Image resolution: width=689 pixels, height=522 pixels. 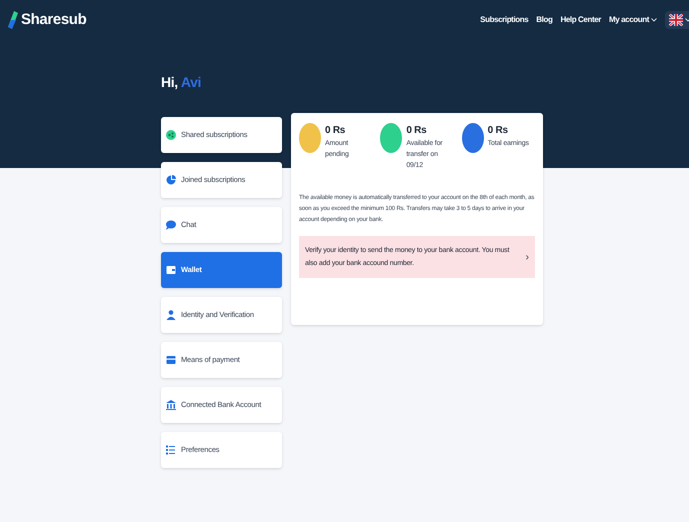 I want to click on nav-link: Help Center, so click(x=580, y=20).